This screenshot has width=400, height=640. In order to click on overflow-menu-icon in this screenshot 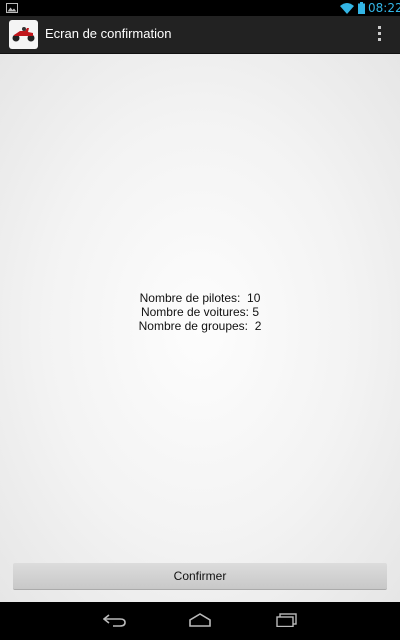, I will do `click(379, 34)`.